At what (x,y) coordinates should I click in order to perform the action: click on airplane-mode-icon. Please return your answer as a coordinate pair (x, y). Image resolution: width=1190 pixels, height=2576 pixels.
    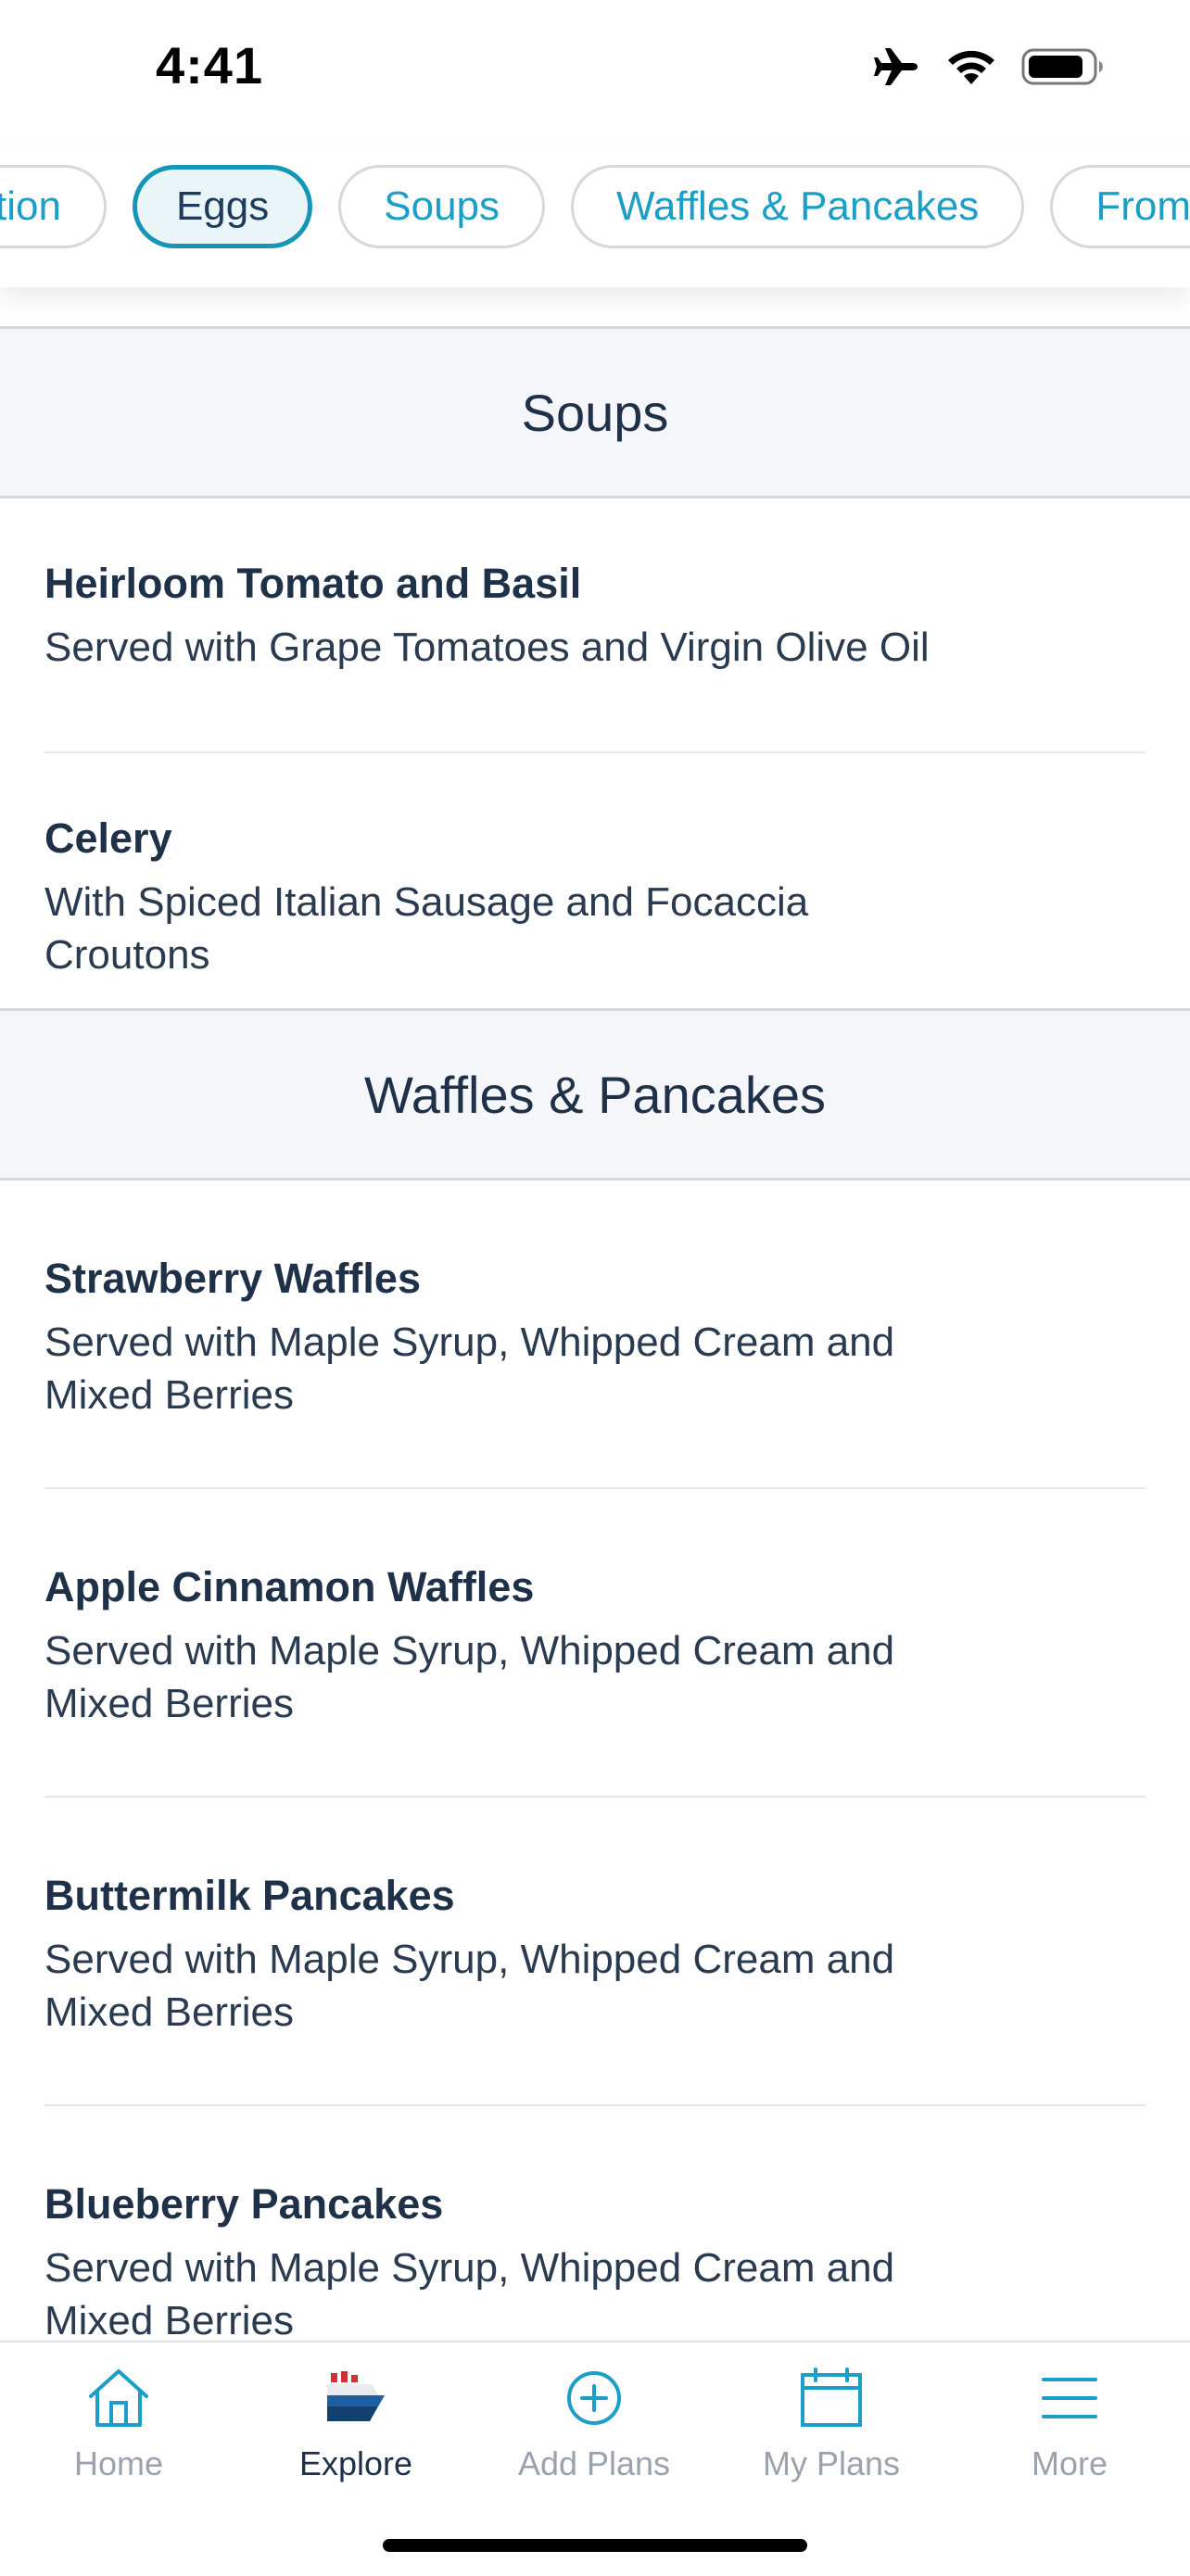
    Looking at the image, I should click on (896, 66).